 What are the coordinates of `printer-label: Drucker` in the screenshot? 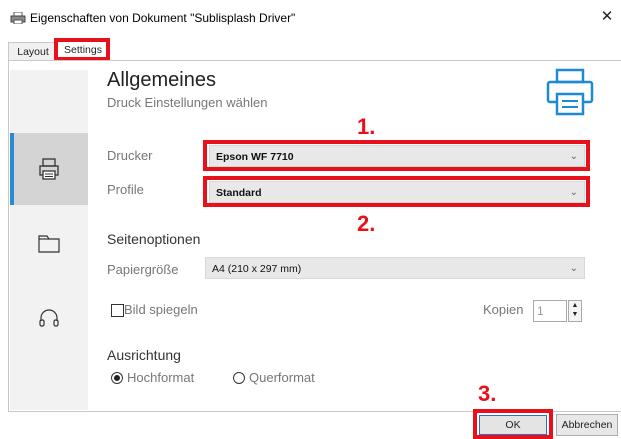 It's located at (130, 155).